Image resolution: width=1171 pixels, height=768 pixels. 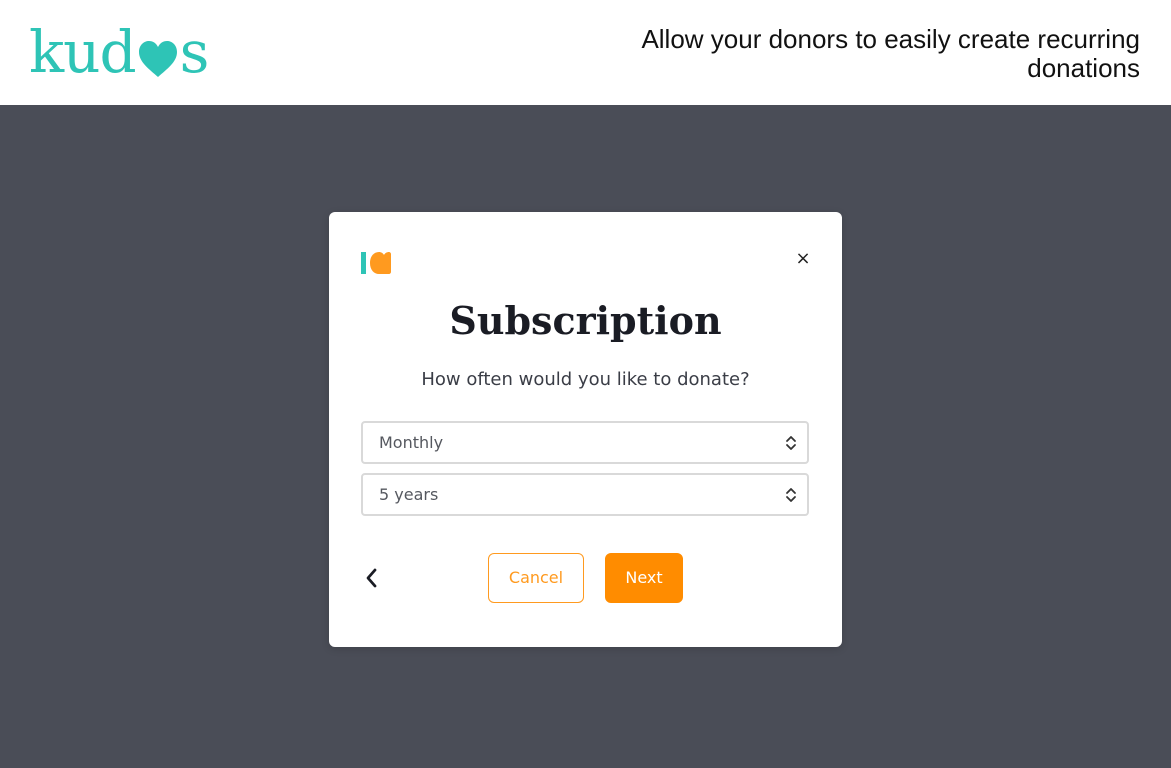 I want to click on next-button: Next, so click(x=644, y=578).